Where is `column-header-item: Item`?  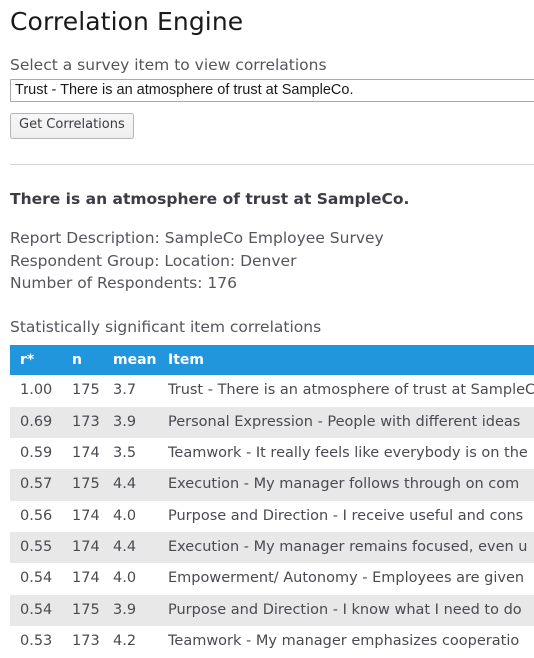 column-header-item: Item is located at coordinates (351, 360).